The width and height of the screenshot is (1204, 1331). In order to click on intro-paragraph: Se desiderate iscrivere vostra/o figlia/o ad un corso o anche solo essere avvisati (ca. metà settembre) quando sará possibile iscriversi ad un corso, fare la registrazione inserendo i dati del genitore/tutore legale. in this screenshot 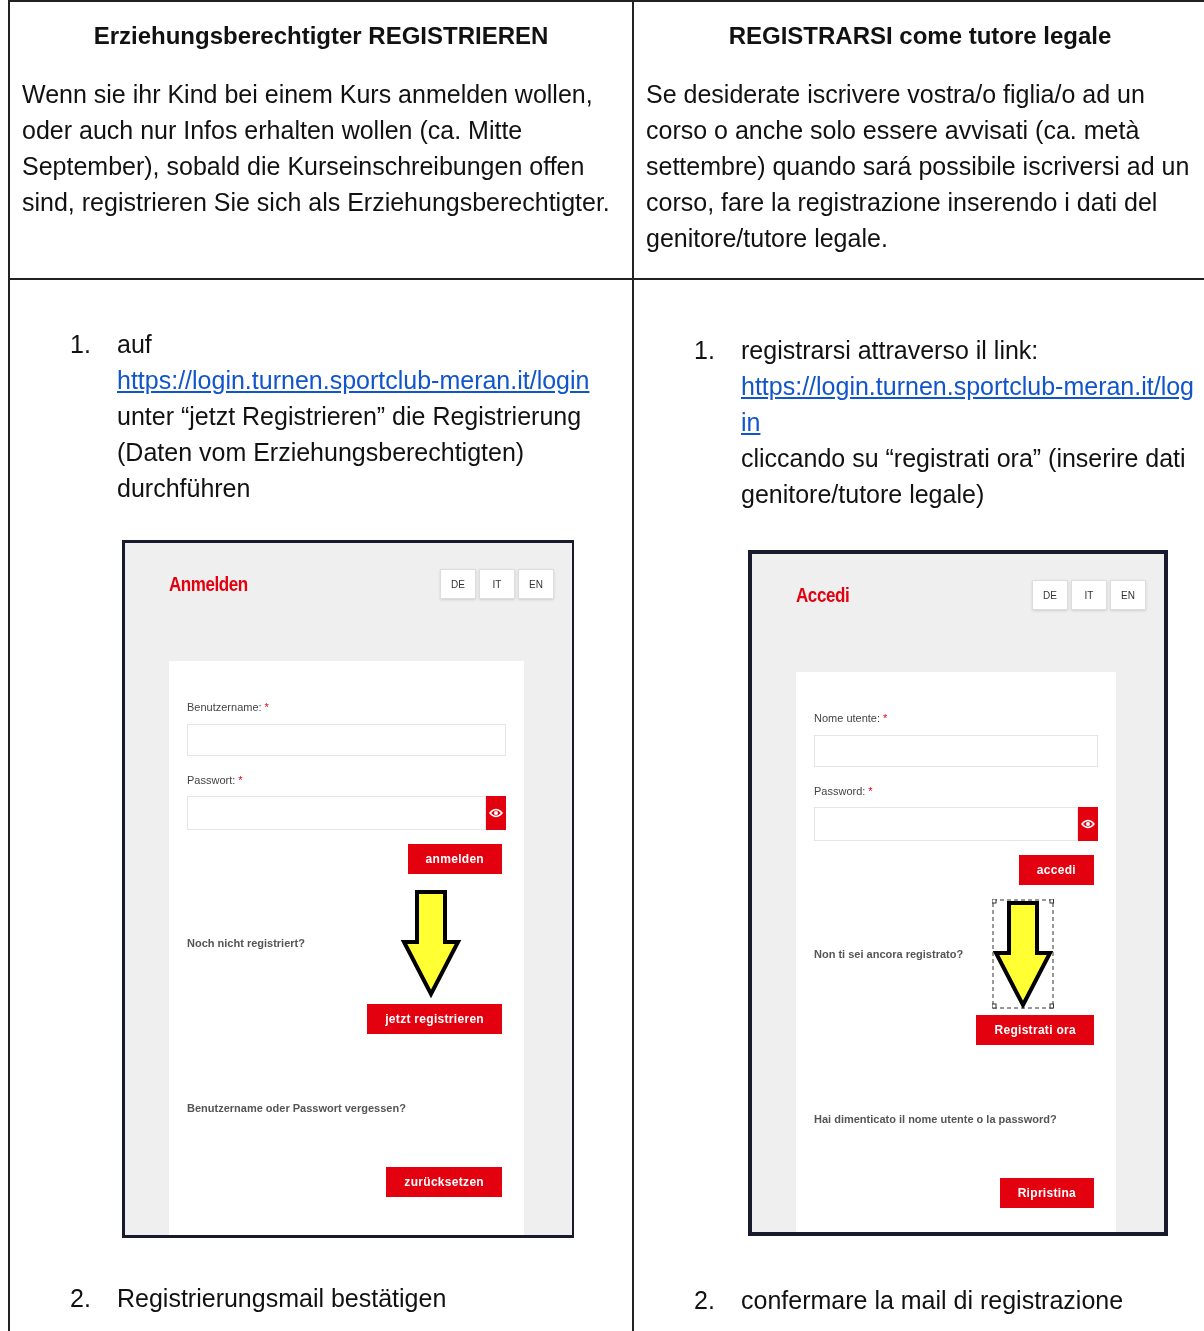, I will do `click(918, 166)`.